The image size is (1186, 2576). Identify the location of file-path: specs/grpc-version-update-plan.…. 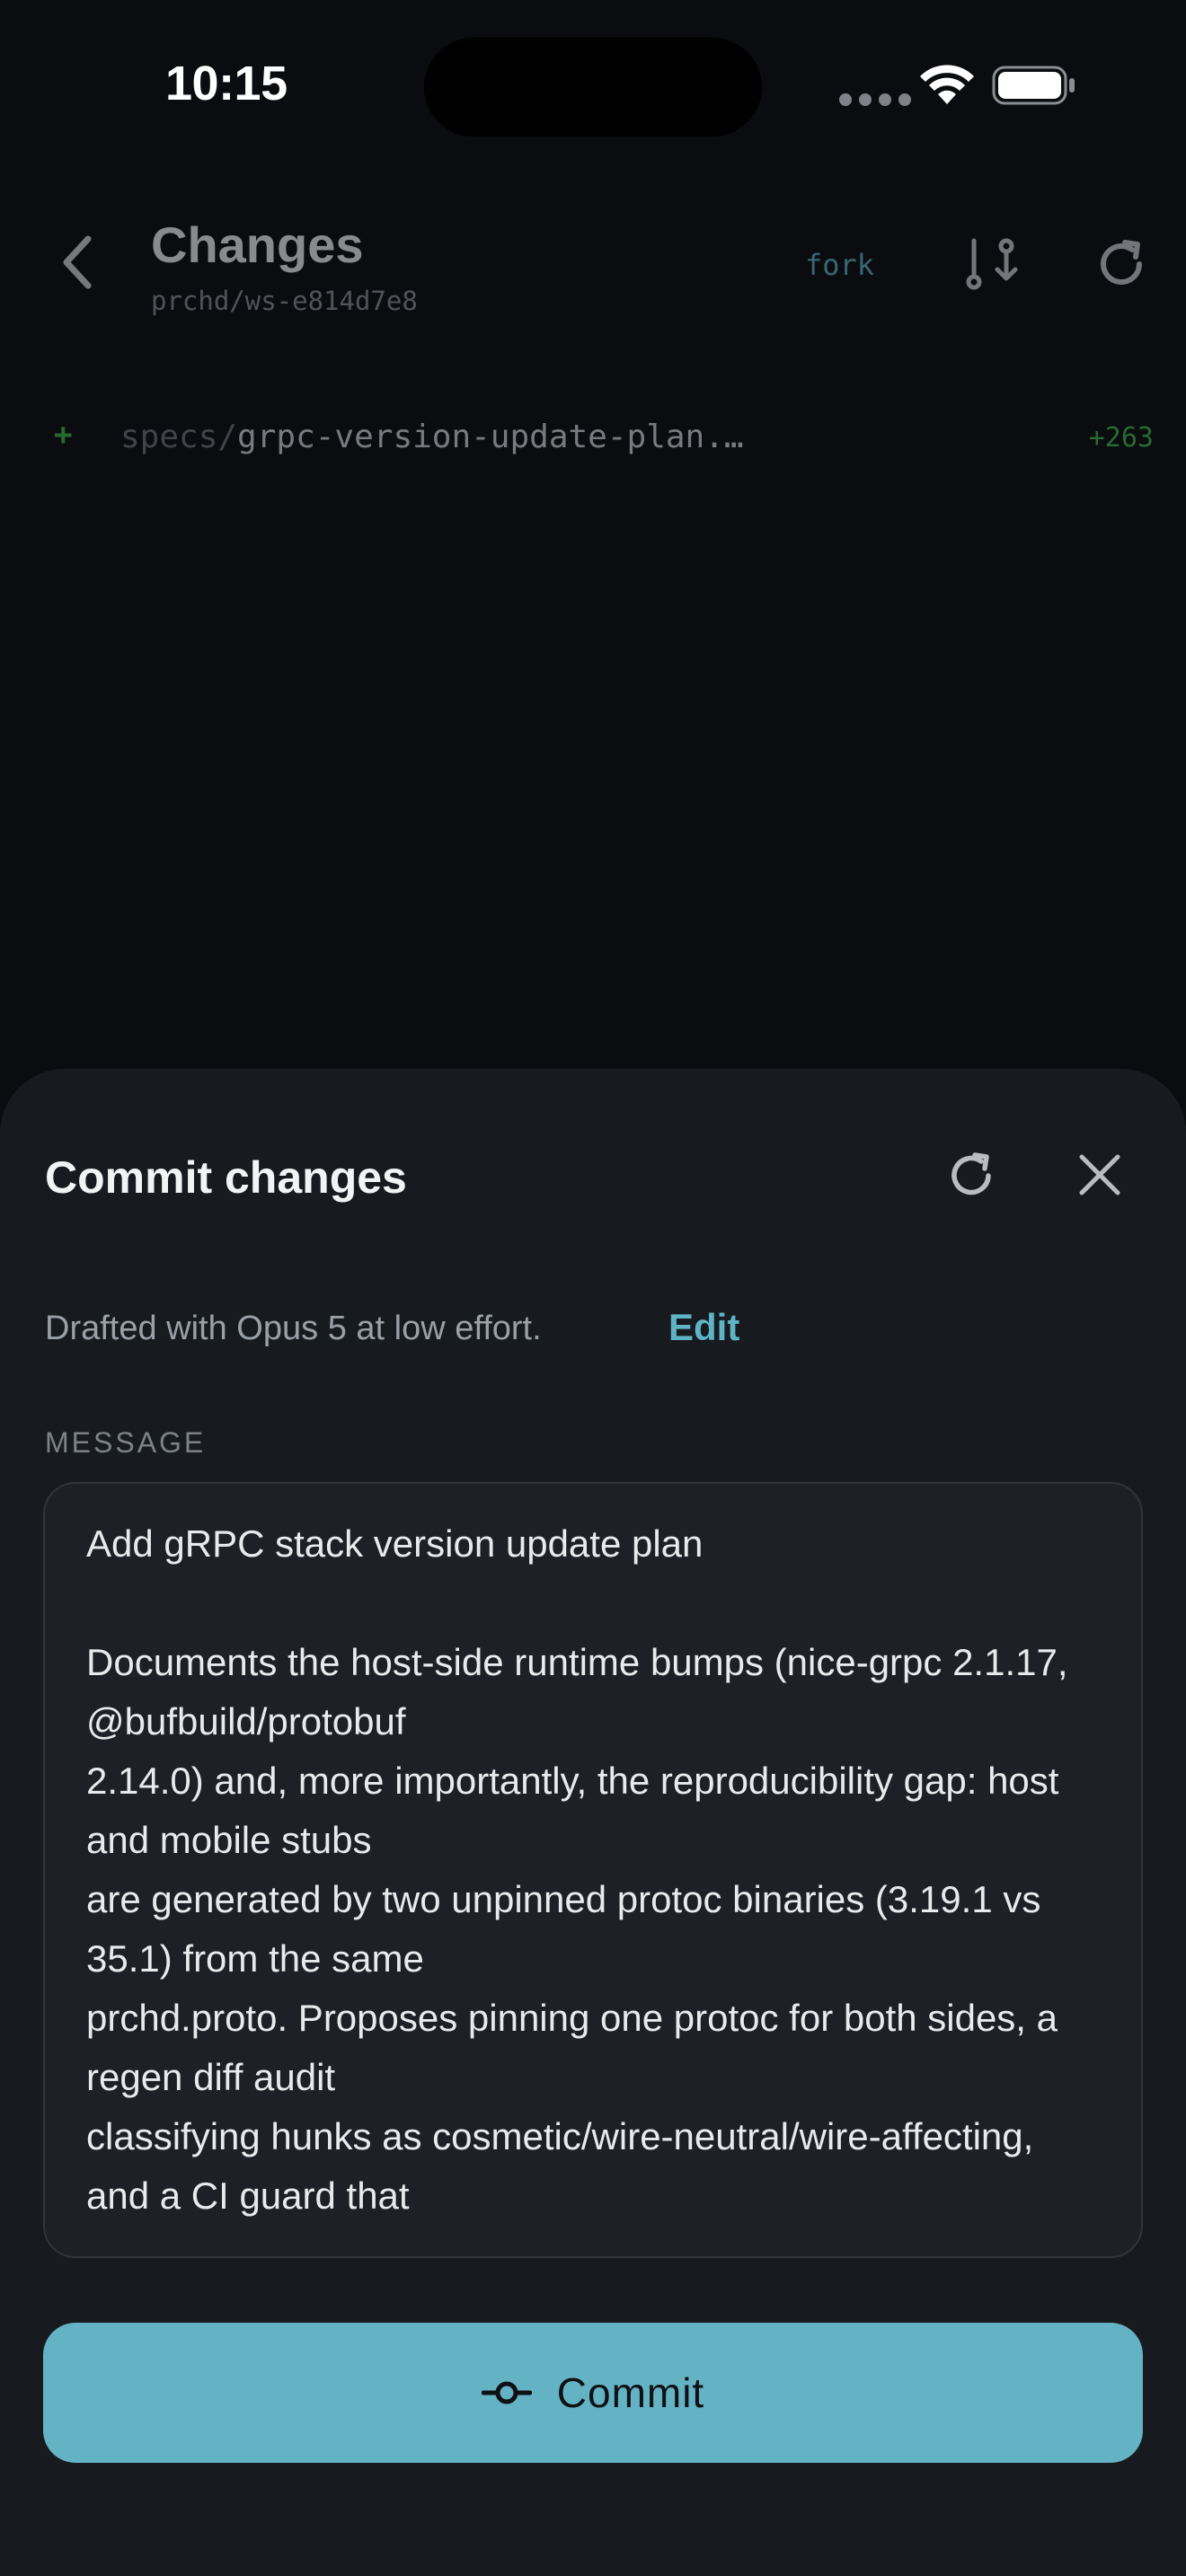
(432, 437).